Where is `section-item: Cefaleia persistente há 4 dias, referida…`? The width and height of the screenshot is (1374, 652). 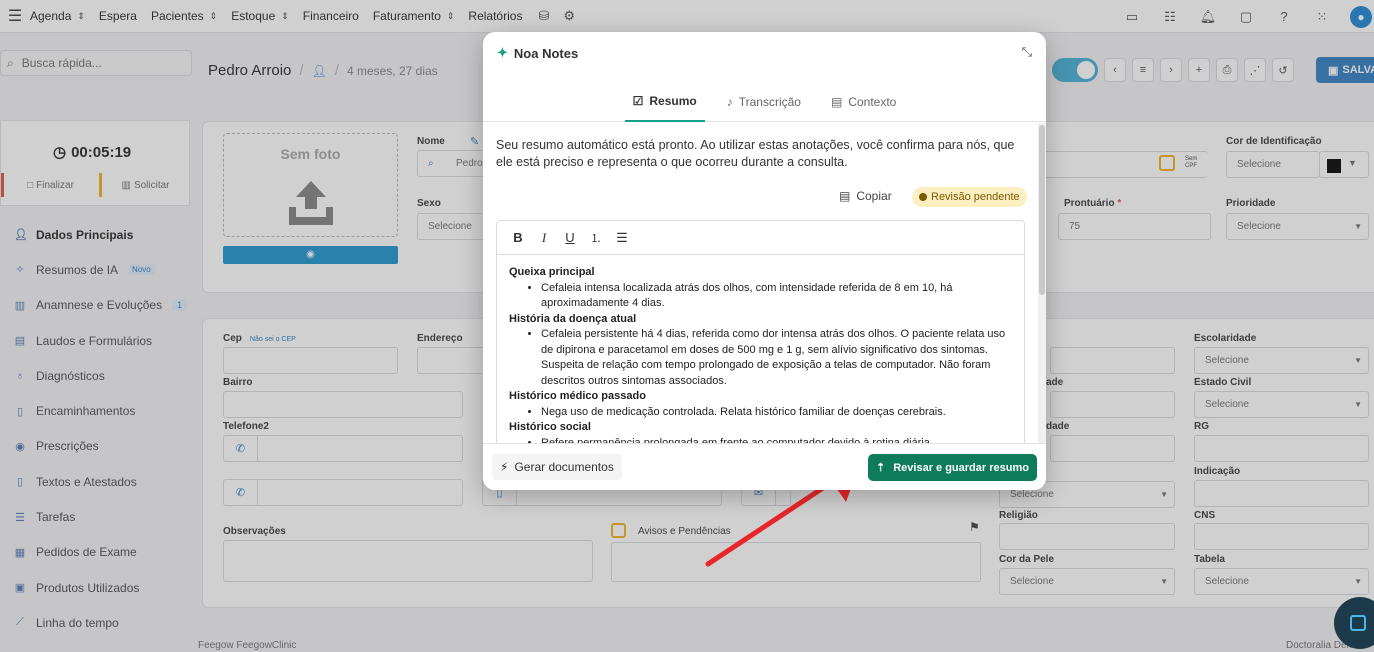
section-item: Cefaleia persistente há 4 dias, referida… is located at coordinates (776, 358).